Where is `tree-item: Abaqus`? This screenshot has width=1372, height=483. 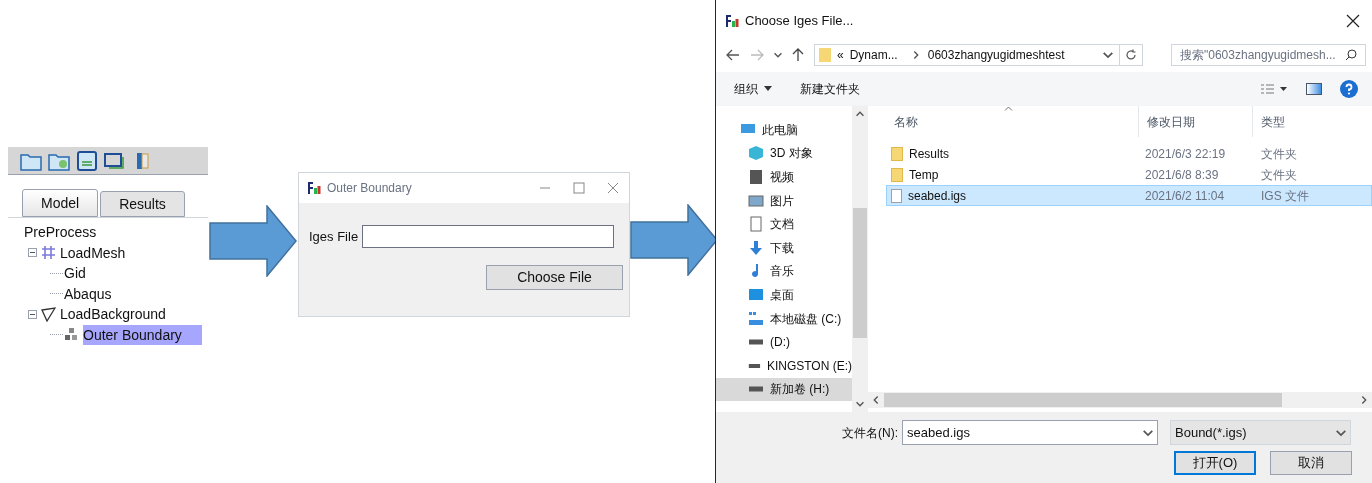 tree-item: Abaqus is located at coordinates (89, 293).